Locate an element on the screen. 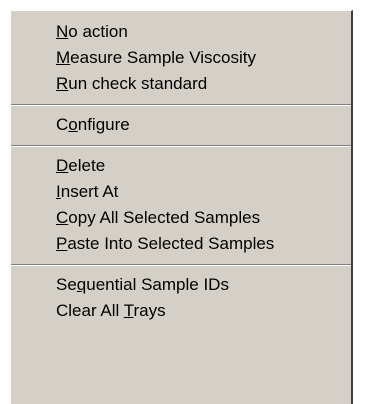 This screenshot has height=404, width=367. menu-item-text: easure Sample Viscosity is located at coordinates (163, 57).